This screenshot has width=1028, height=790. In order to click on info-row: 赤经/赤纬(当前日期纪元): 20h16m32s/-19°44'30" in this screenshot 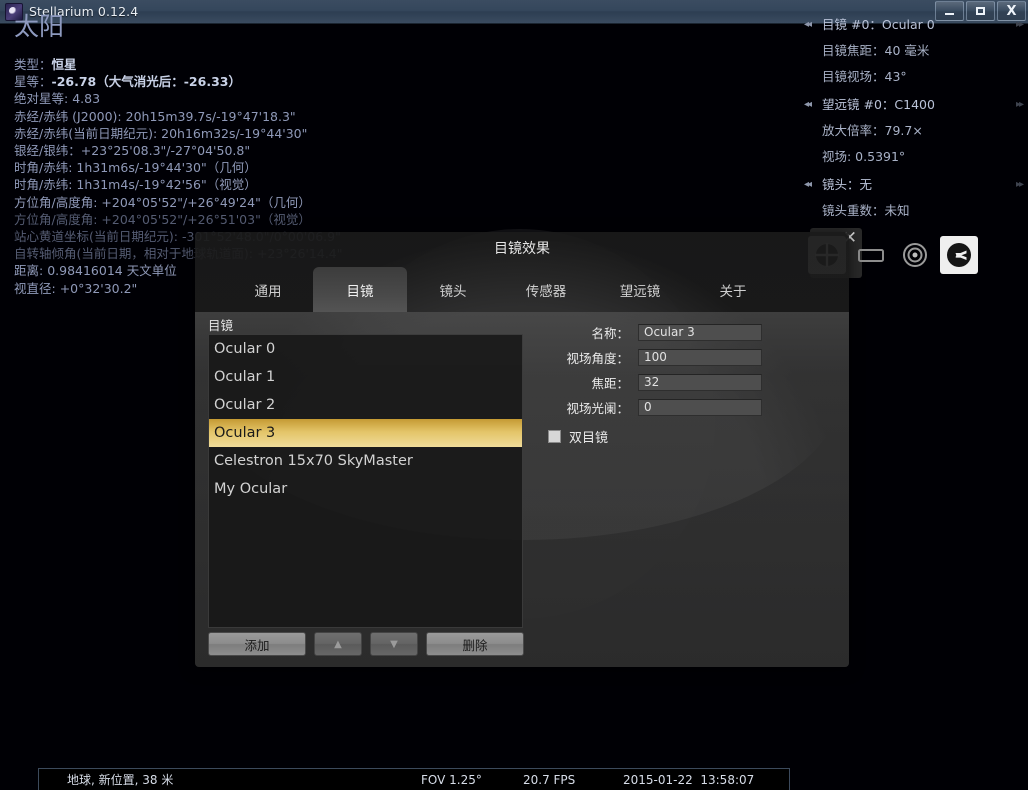, I will do `click(249, 133)`.